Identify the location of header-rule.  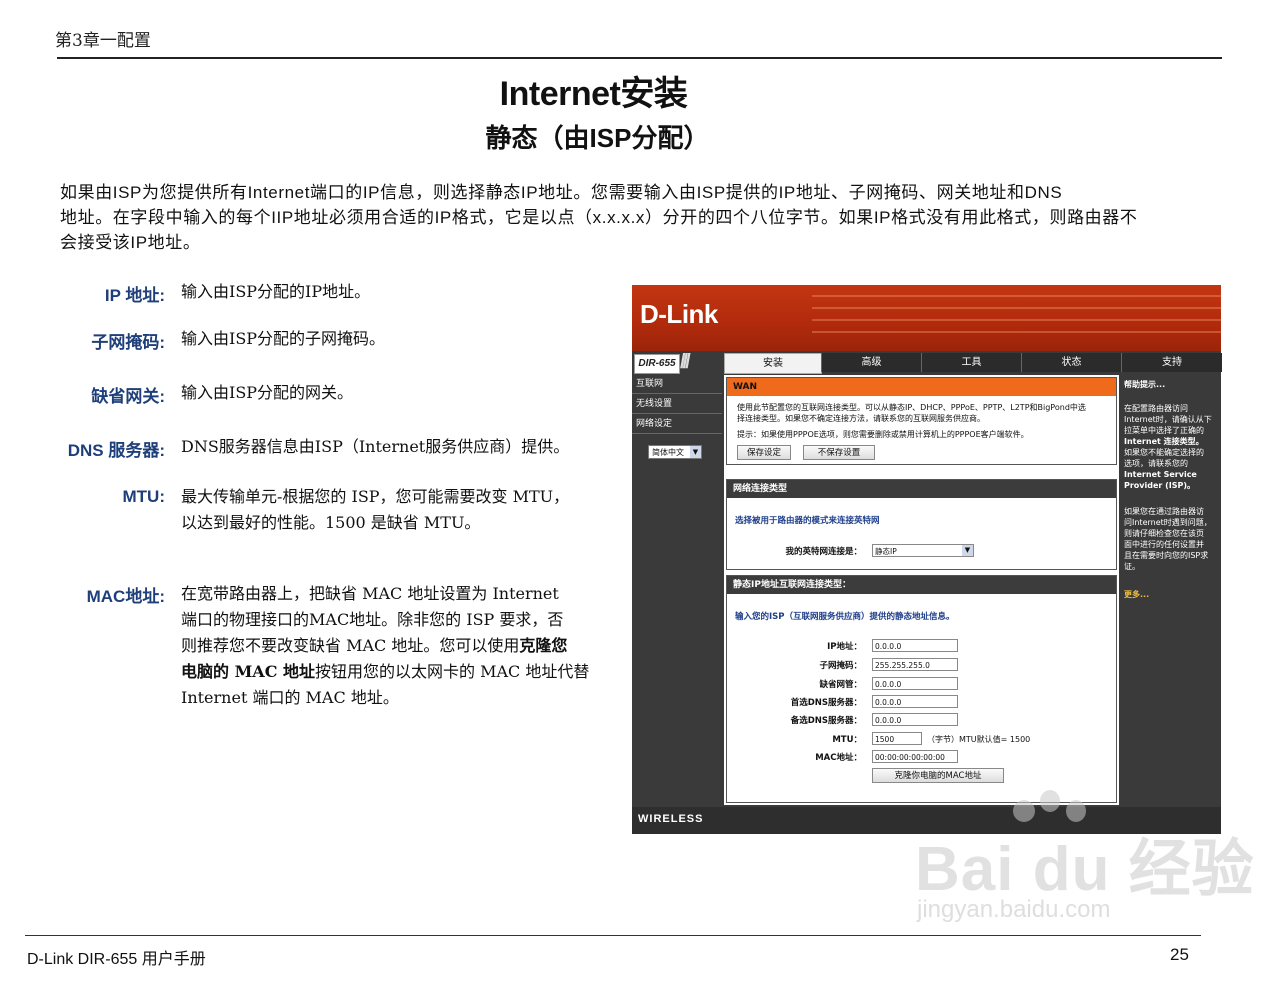
(639, 58).